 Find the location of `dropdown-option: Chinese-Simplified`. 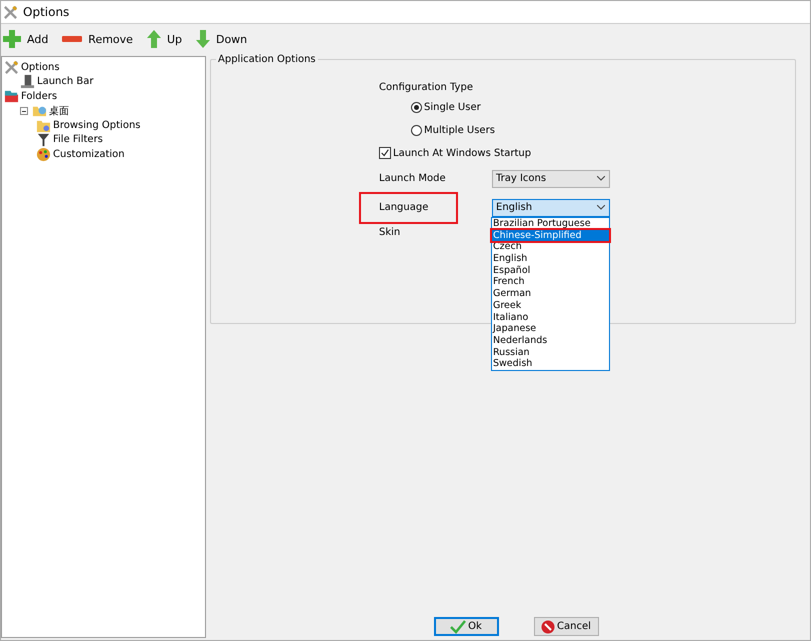

dropdown-option: Chinese-Simplified is located at coordinates (550, 236).